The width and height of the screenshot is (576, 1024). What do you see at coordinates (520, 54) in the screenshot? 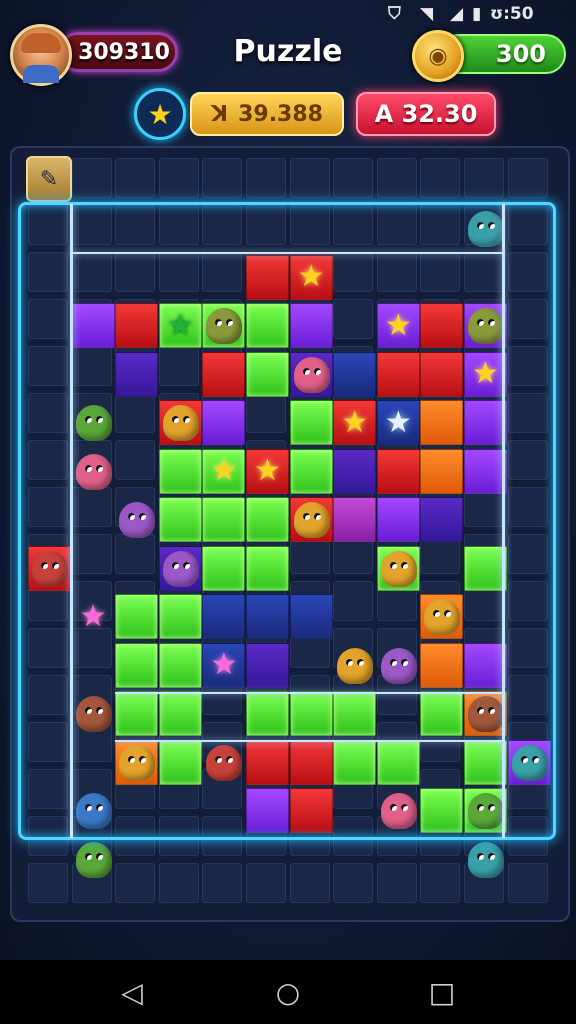
I see `coin-count: 300` at bounding box center [520, 54].